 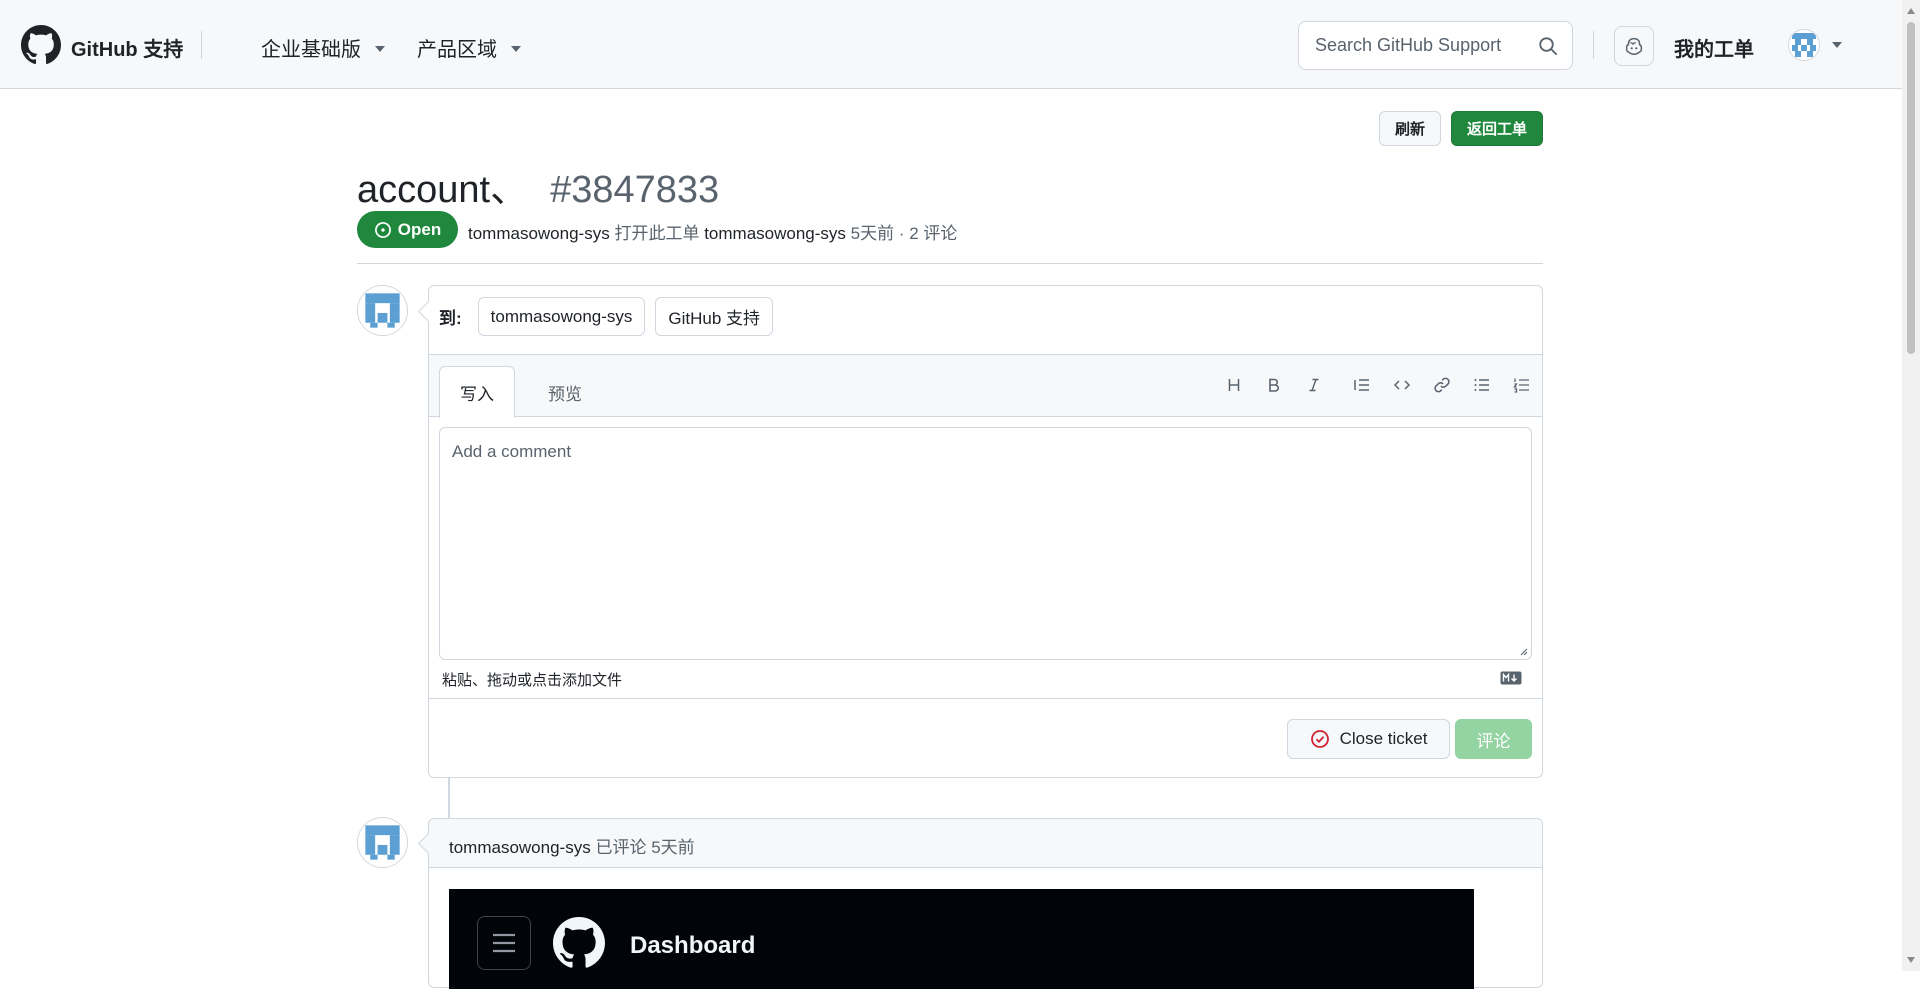 What do you see at coordinates (382, 229) in the screenshot?
I see `issue-open-icon` at bounding box center [382, 229].